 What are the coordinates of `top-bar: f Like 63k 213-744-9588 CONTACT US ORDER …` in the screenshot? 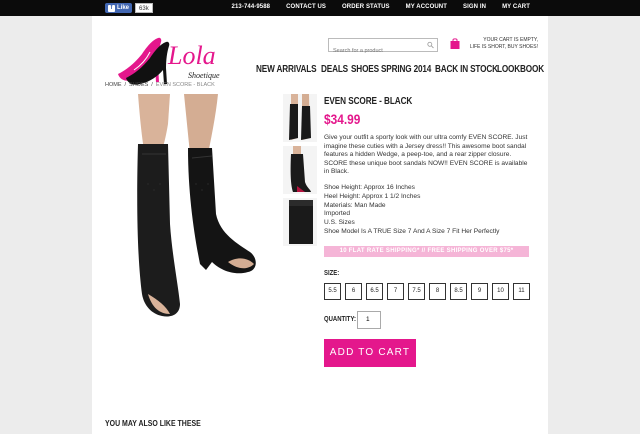 It's located at (320, 8).